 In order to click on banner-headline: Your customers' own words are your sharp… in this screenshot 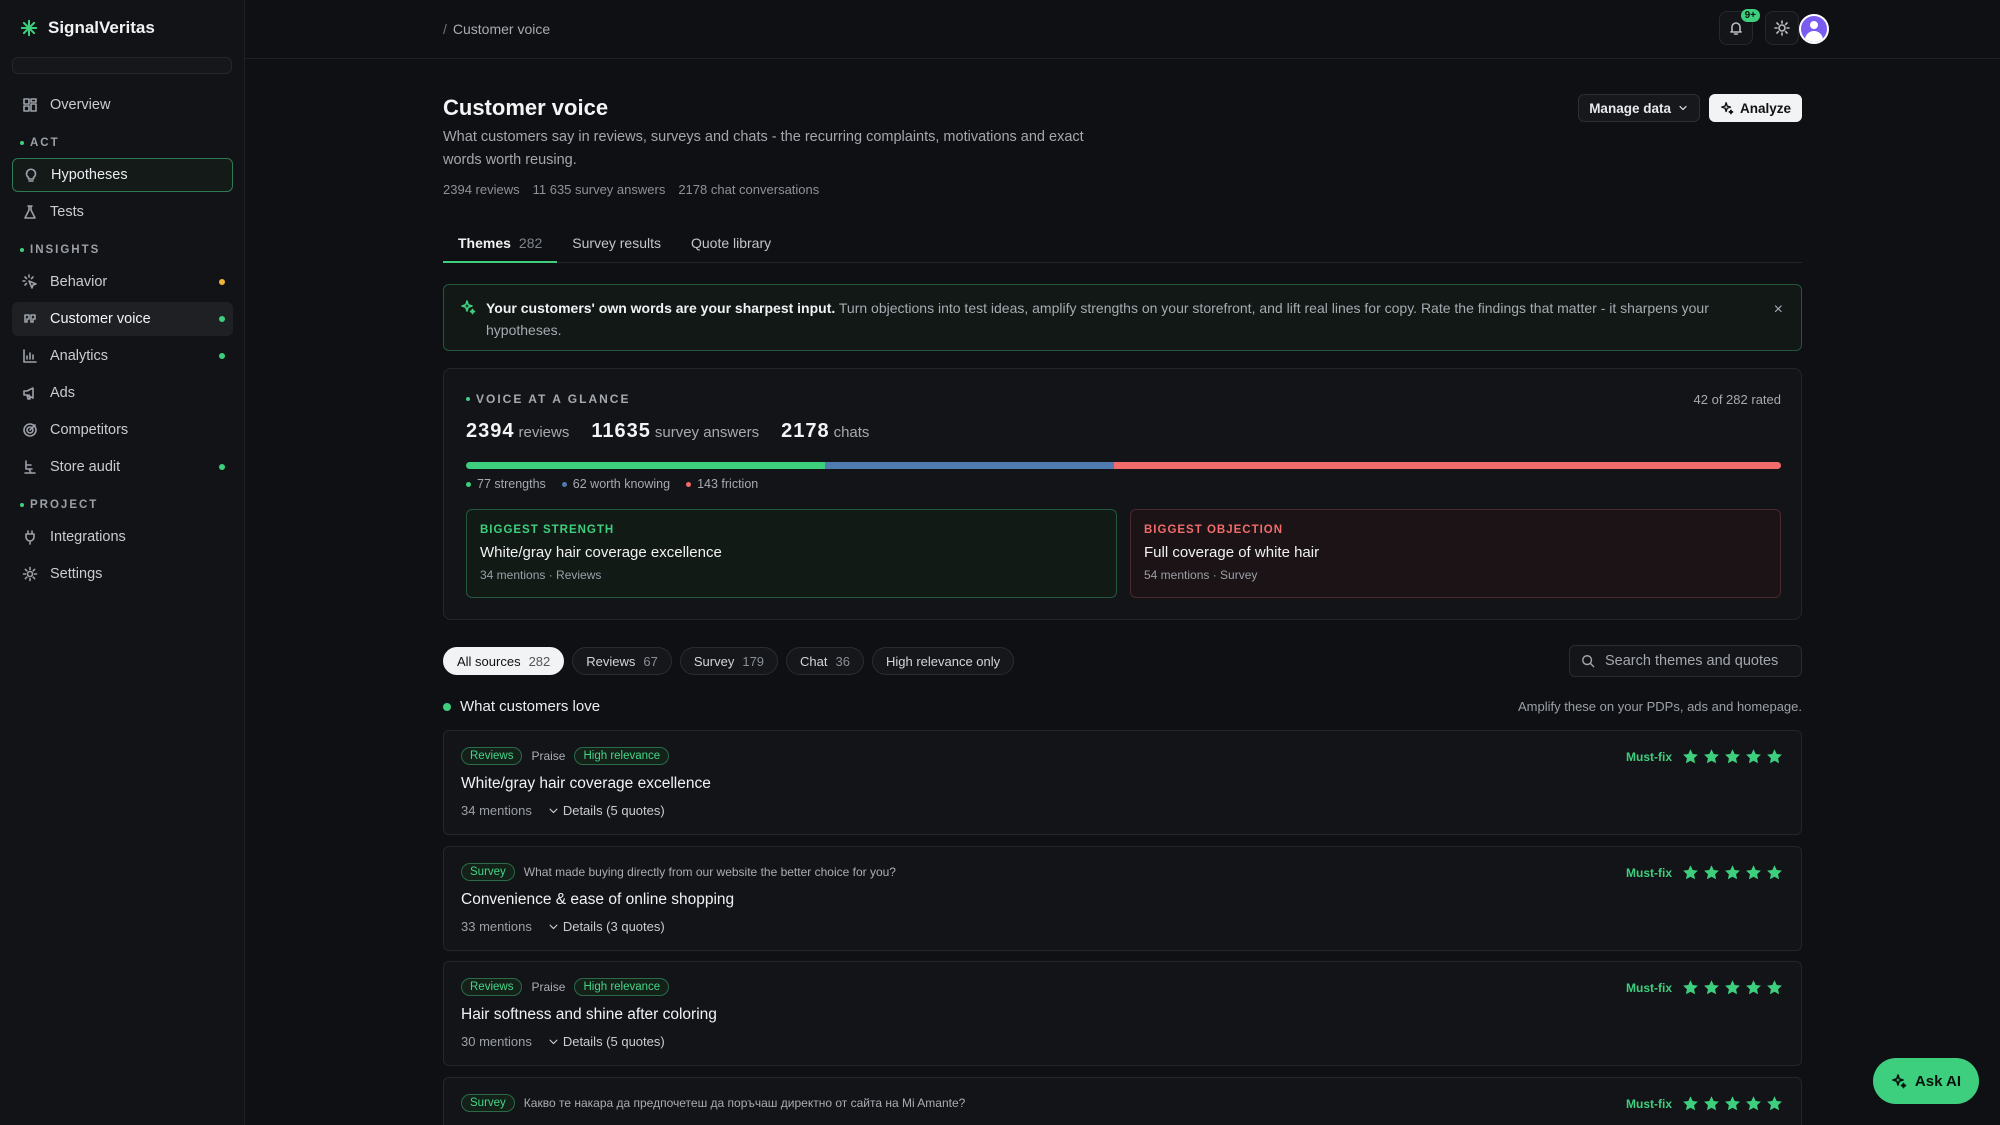, I will do `click(661, 308)`.